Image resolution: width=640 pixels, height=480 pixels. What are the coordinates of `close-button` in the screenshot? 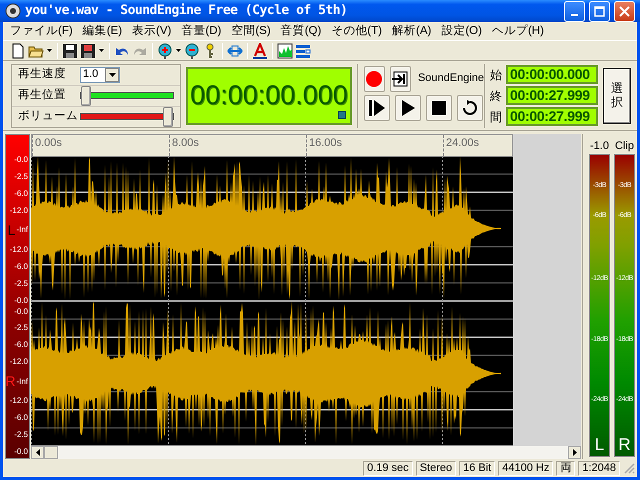 It's located at (624, 11).